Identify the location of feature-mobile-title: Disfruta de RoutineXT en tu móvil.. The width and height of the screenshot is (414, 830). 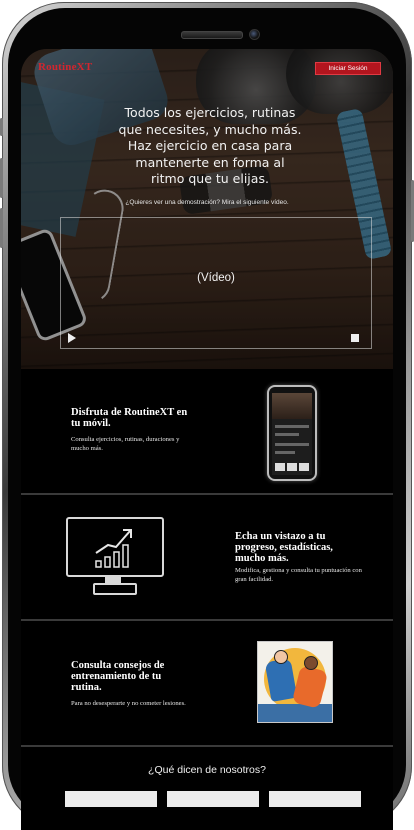
(129, 418).